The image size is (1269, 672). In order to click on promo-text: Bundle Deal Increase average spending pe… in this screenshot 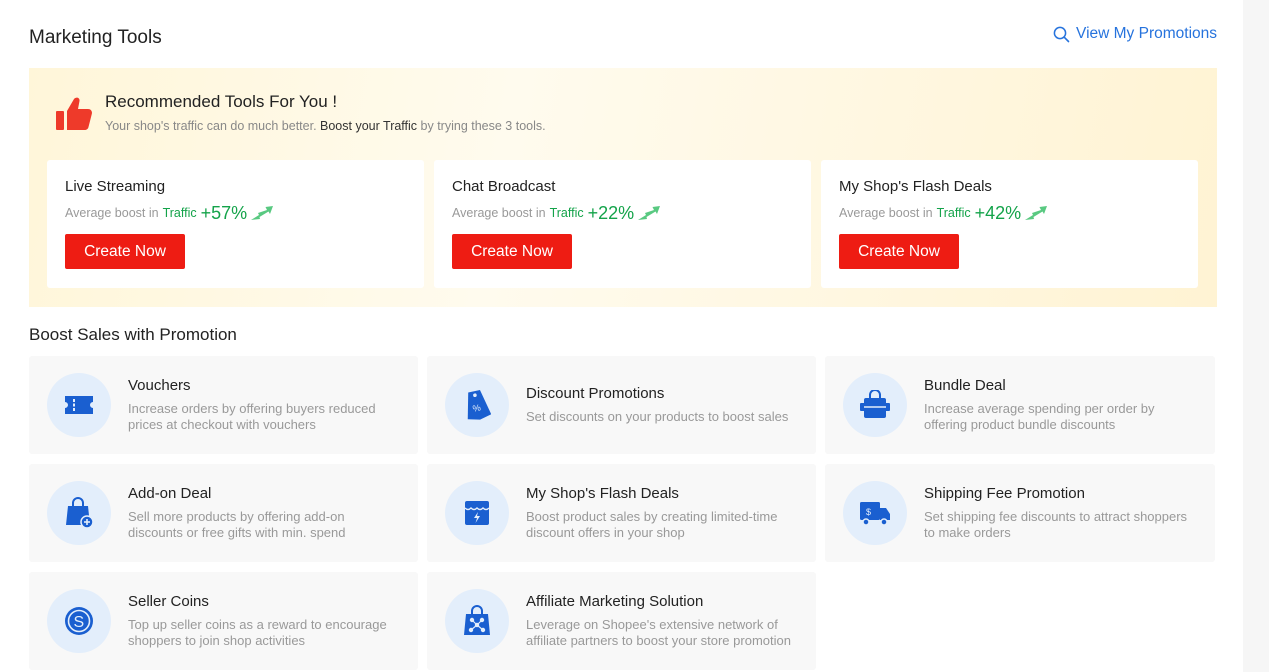, I will do `click(1060, 405)`.